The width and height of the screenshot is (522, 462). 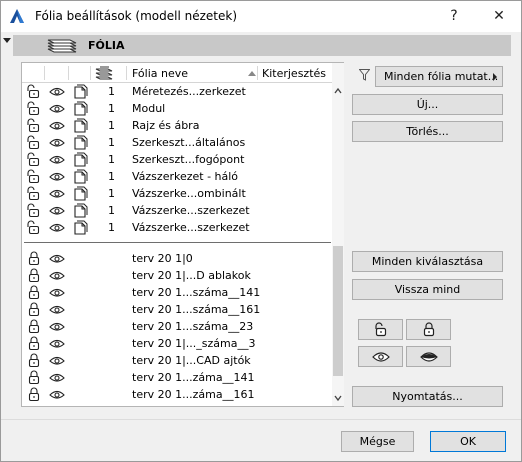 I want to click on layer-row: 1 Méretezés...zerkezet, so click(x=177, y=91).